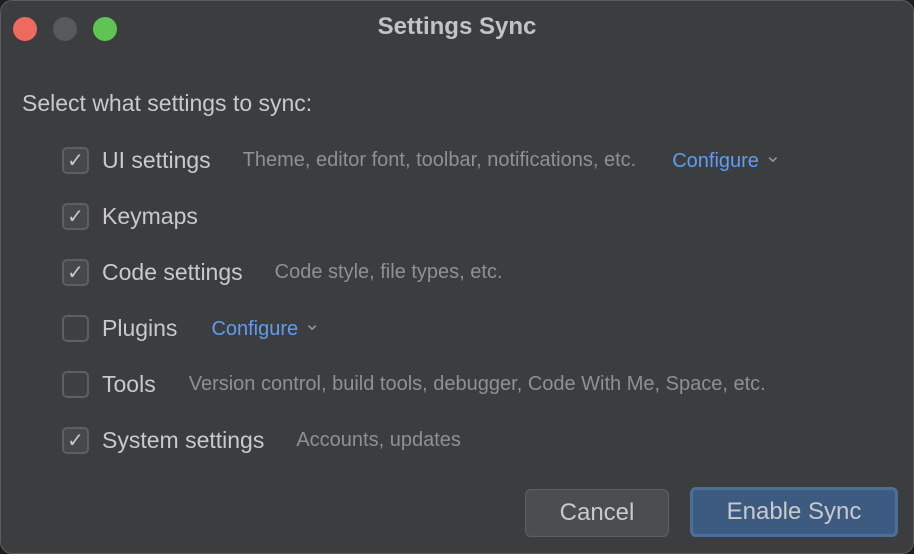 This screenshot has height=554, width=914. I want to click on section-heading: Select what settings to sync:, so click(167, 103).